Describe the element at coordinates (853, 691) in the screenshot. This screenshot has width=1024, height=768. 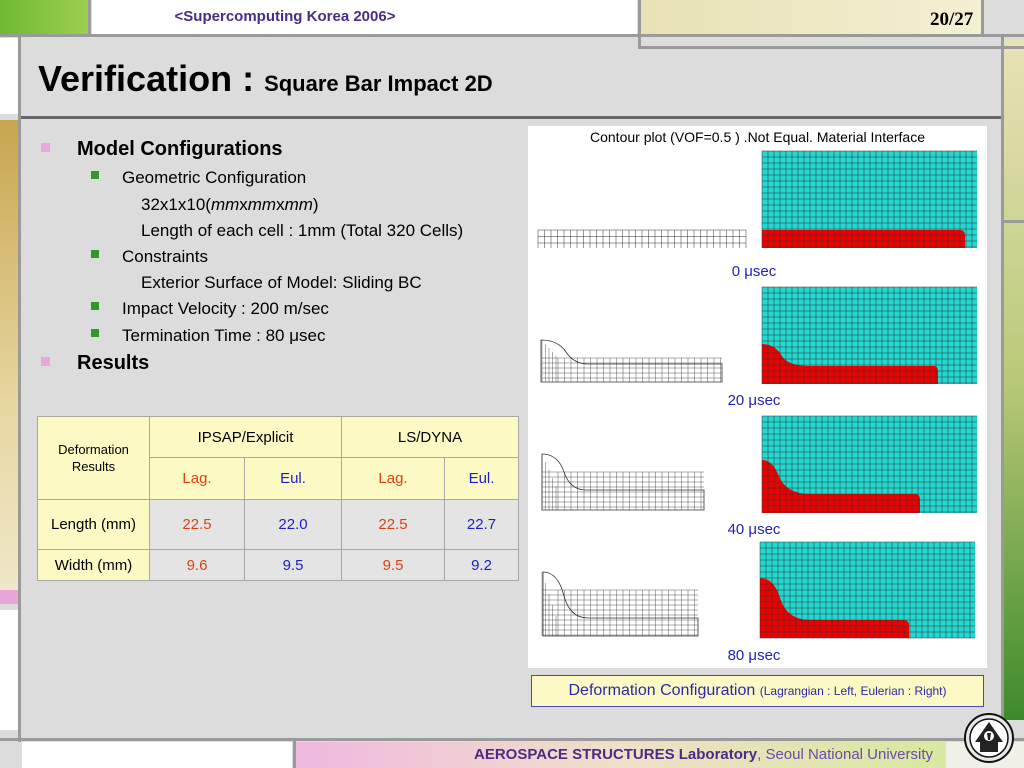
I see `caption-detail: (Lagrangian : Left, Eulerian : Right)` at that location.